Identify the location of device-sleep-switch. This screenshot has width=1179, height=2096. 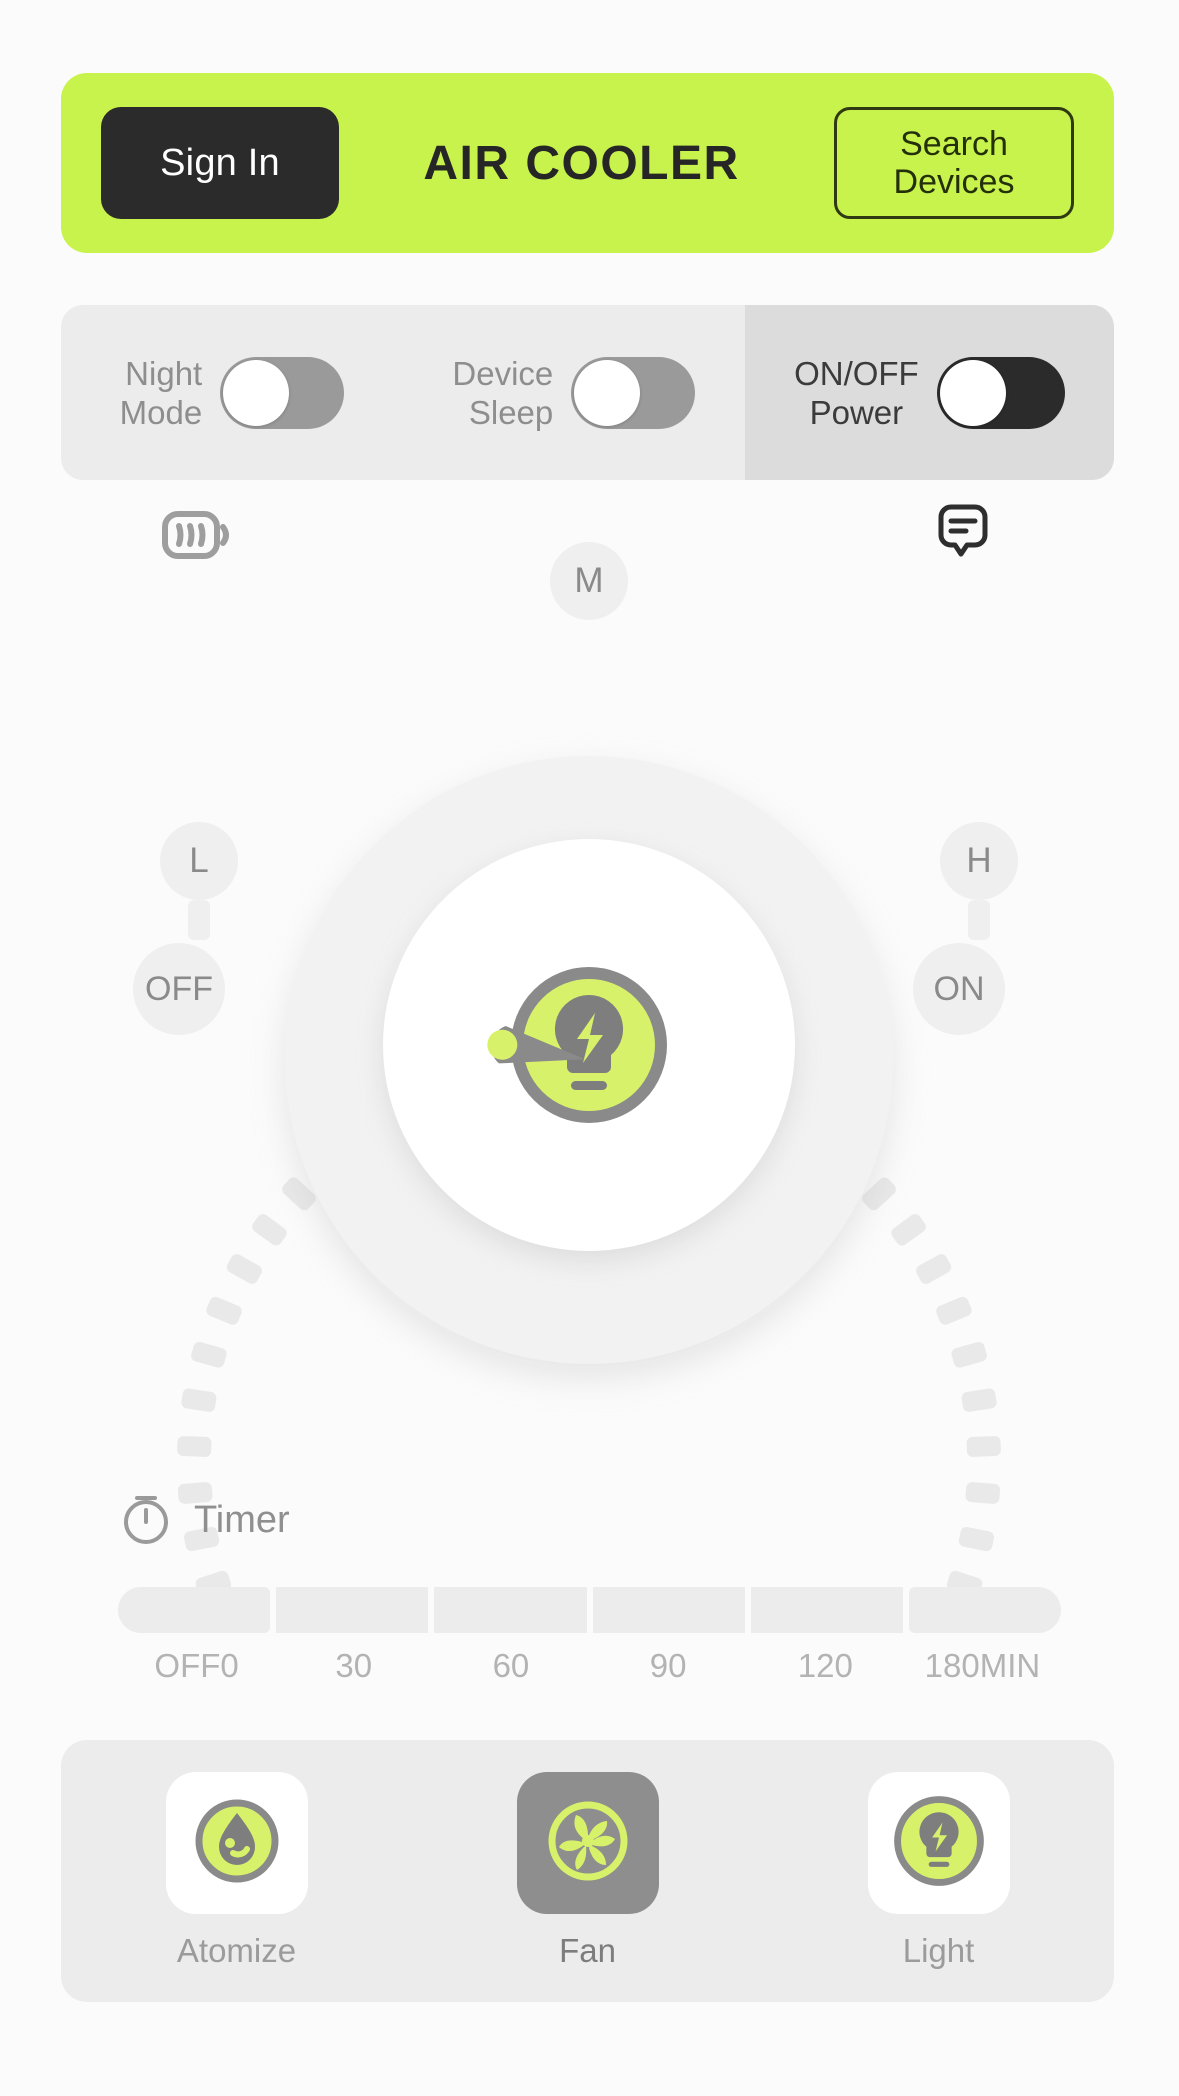
(633, 392).